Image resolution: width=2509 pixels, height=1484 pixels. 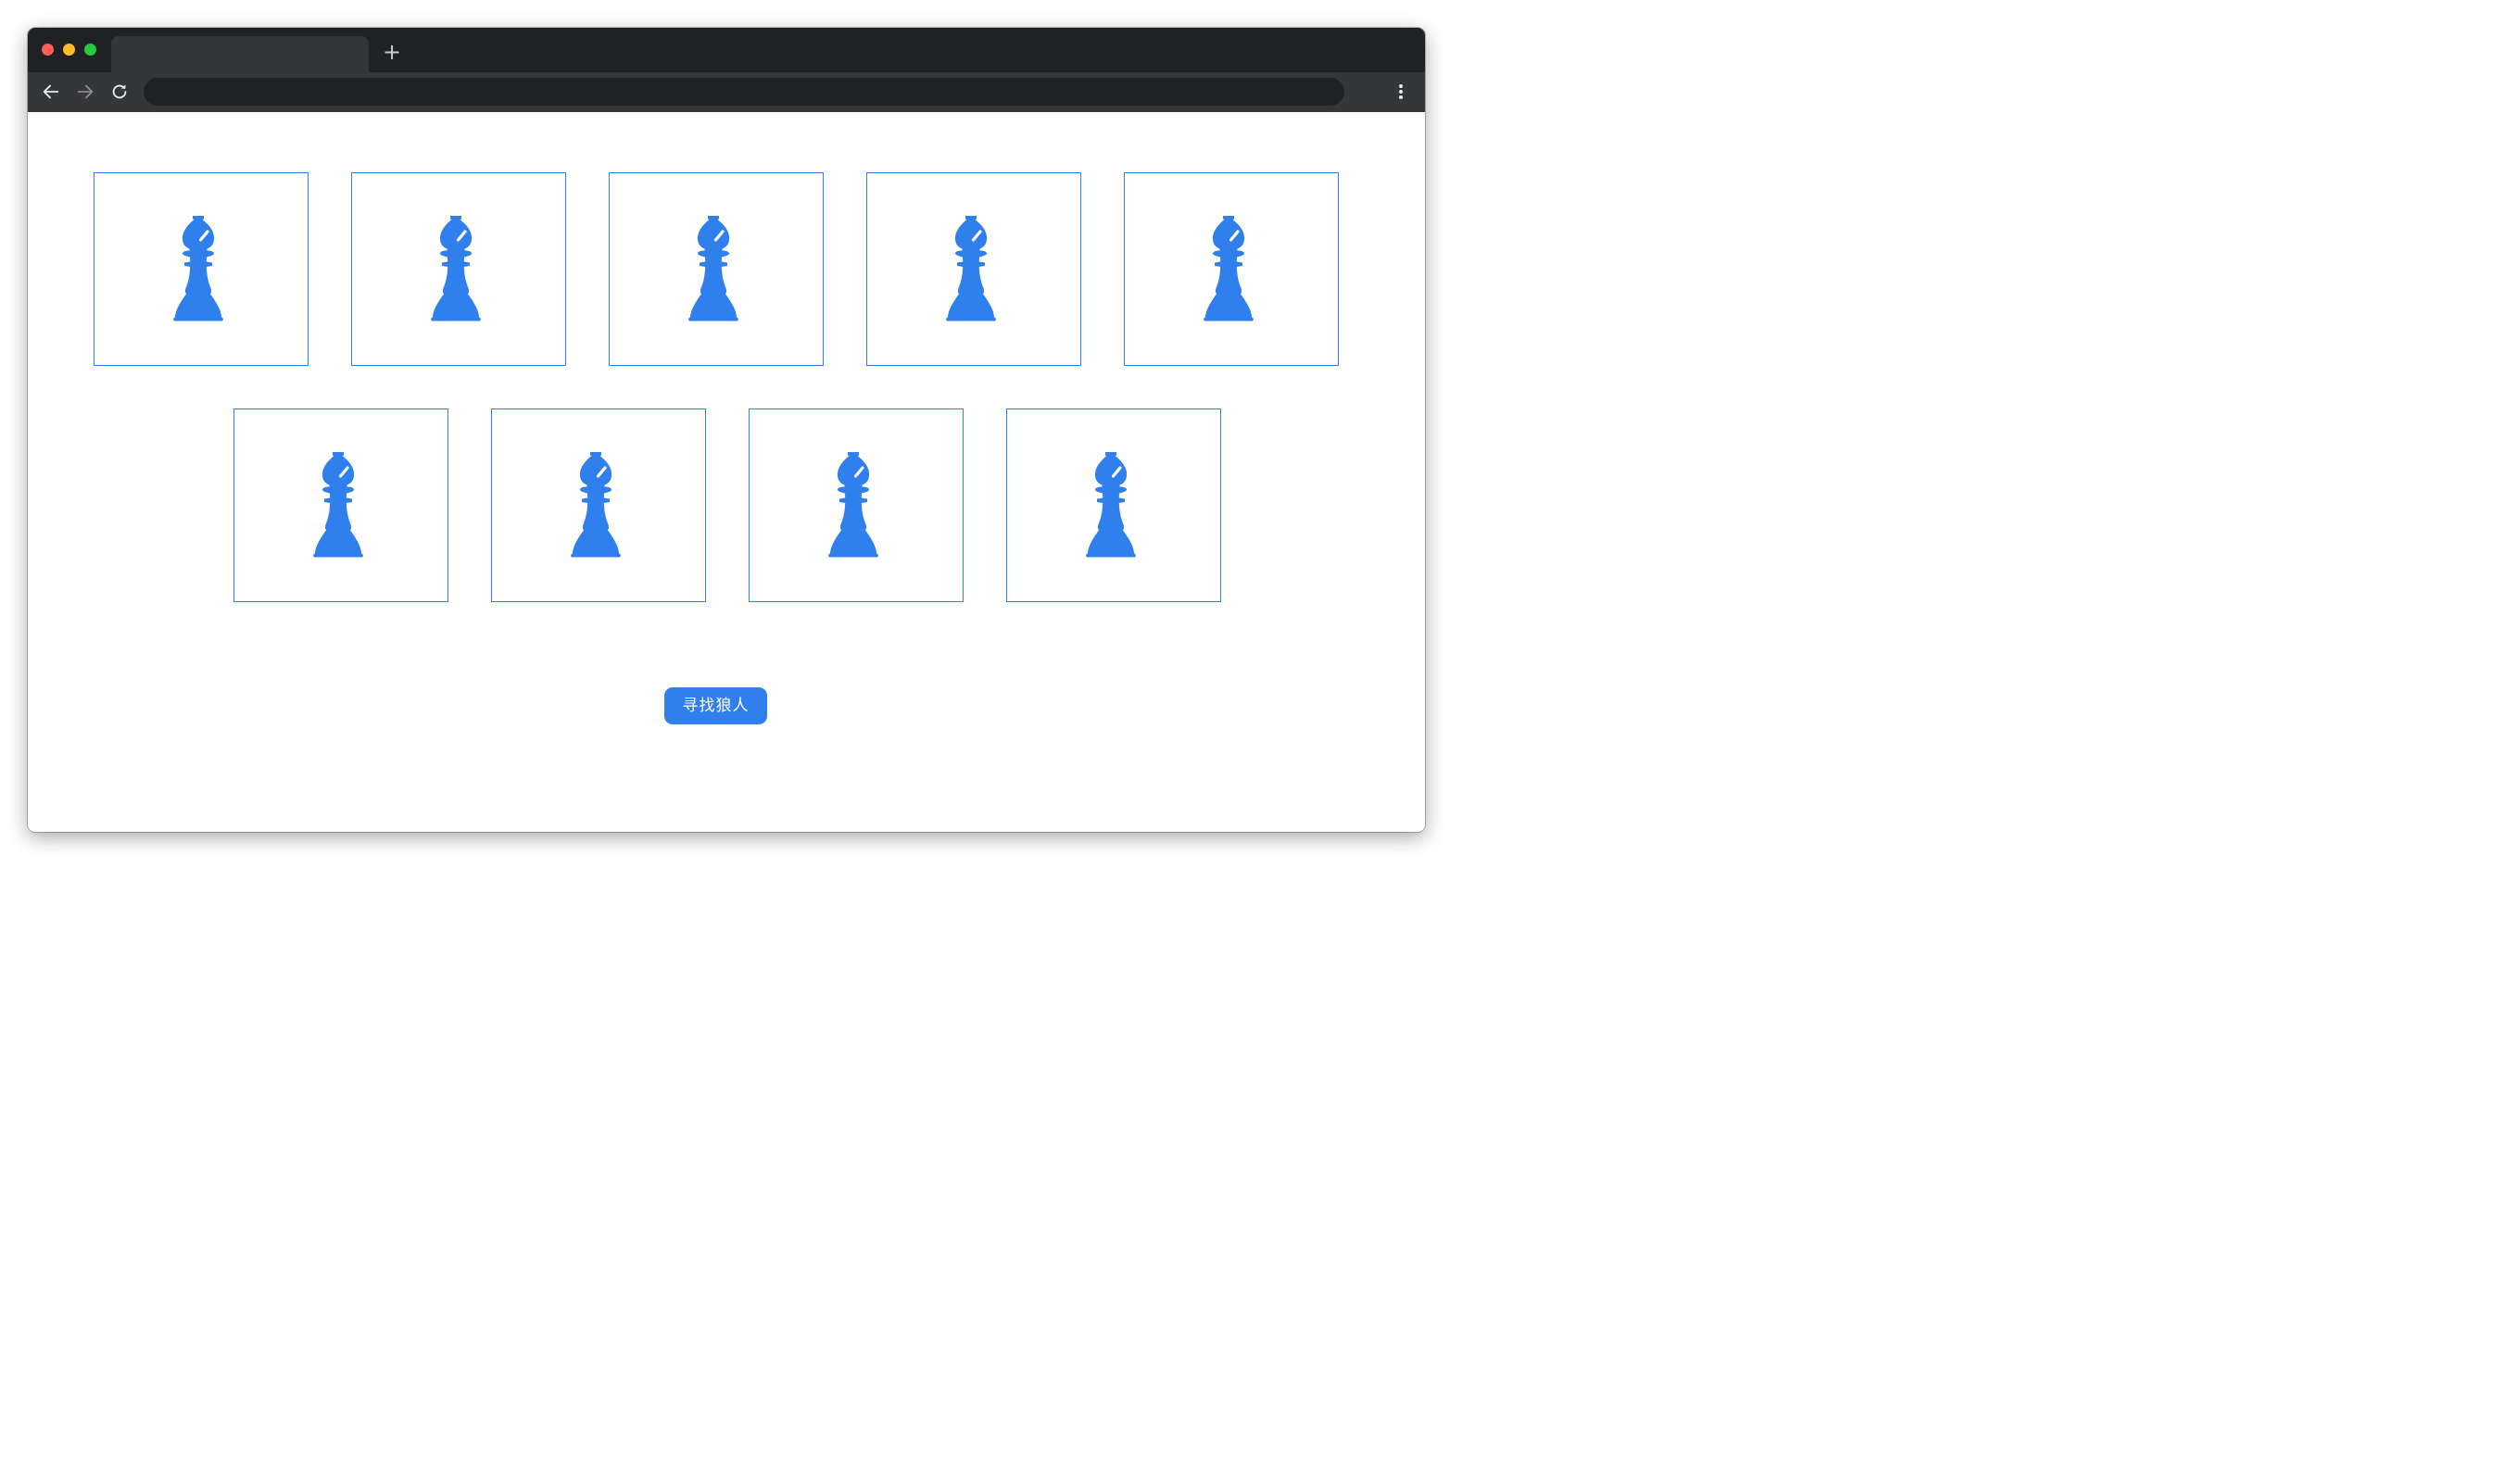 I want to click on address-bar, so click(x=744, y=92).